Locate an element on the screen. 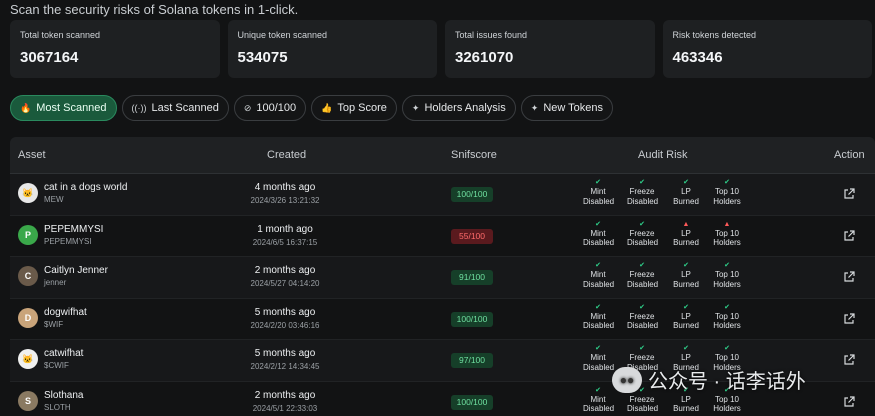 The width and height of the screenshot is (875, 416). column-created: Created is located at coordinates (286, 155).